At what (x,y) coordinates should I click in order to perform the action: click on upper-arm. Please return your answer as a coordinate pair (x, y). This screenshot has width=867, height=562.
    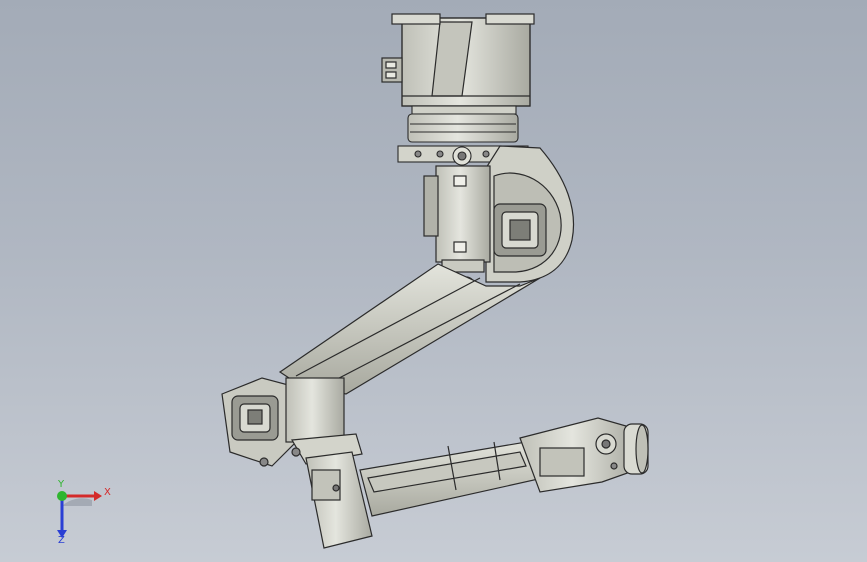
    Looking at the image, I should click on (409, 329).